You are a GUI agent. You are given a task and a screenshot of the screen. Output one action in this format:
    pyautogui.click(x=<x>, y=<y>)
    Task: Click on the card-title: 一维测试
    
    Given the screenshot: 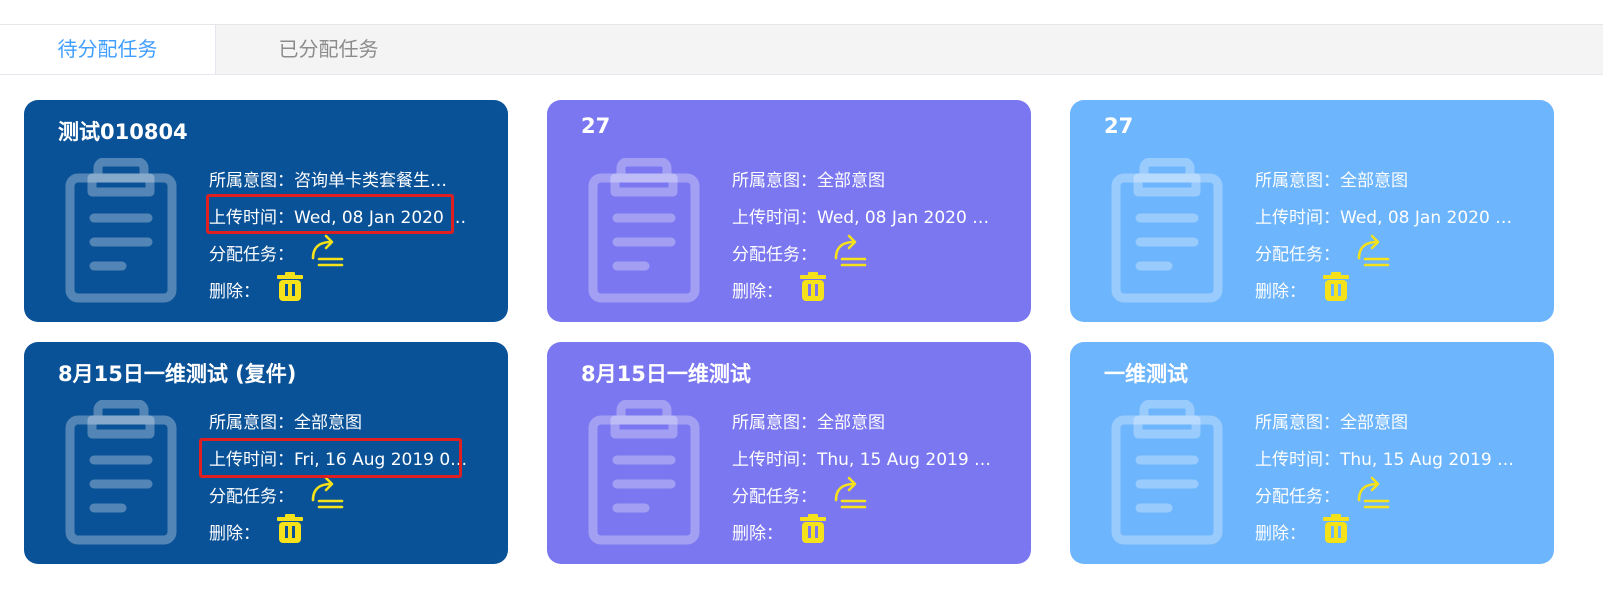 What is the action you would take?
    pyautogui.click(x=1146, y=374)
    